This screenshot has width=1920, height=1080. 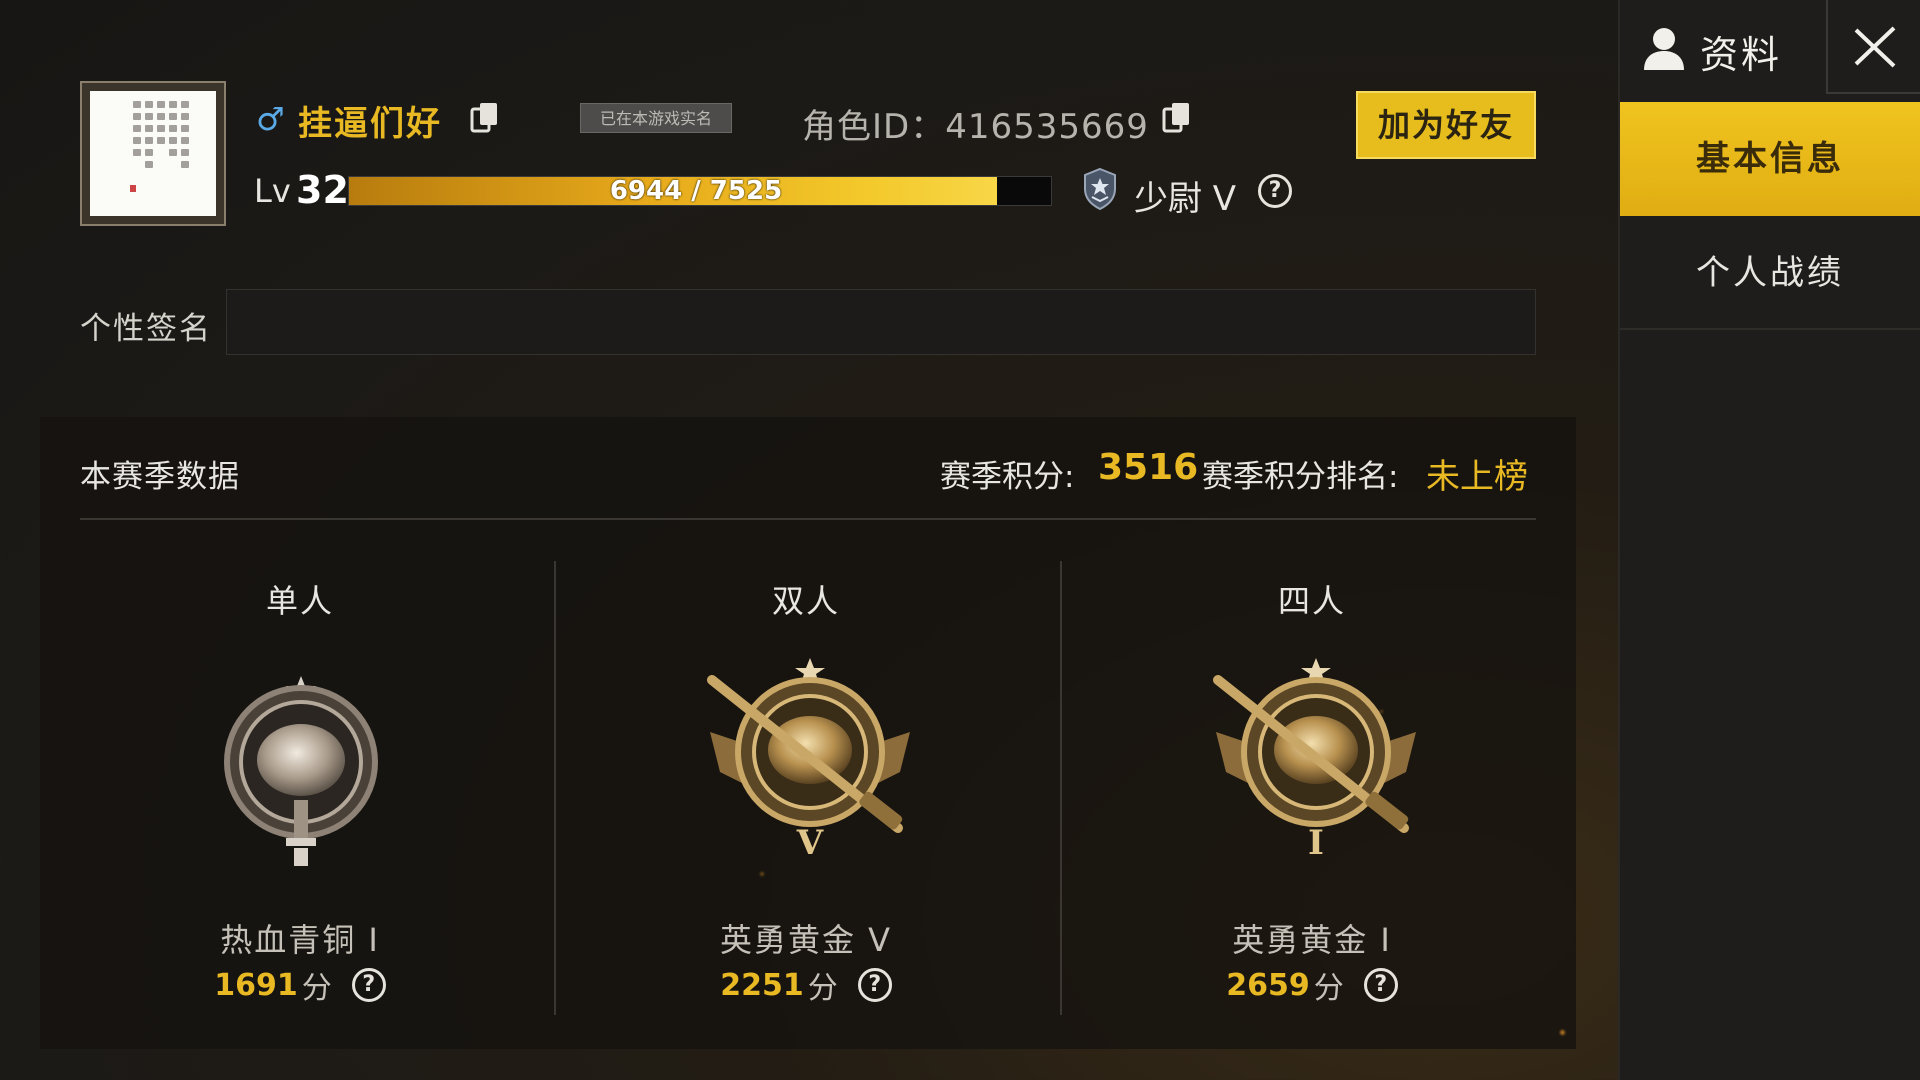 I want to click on mode-title: 单人, so click(x=299, y=601).